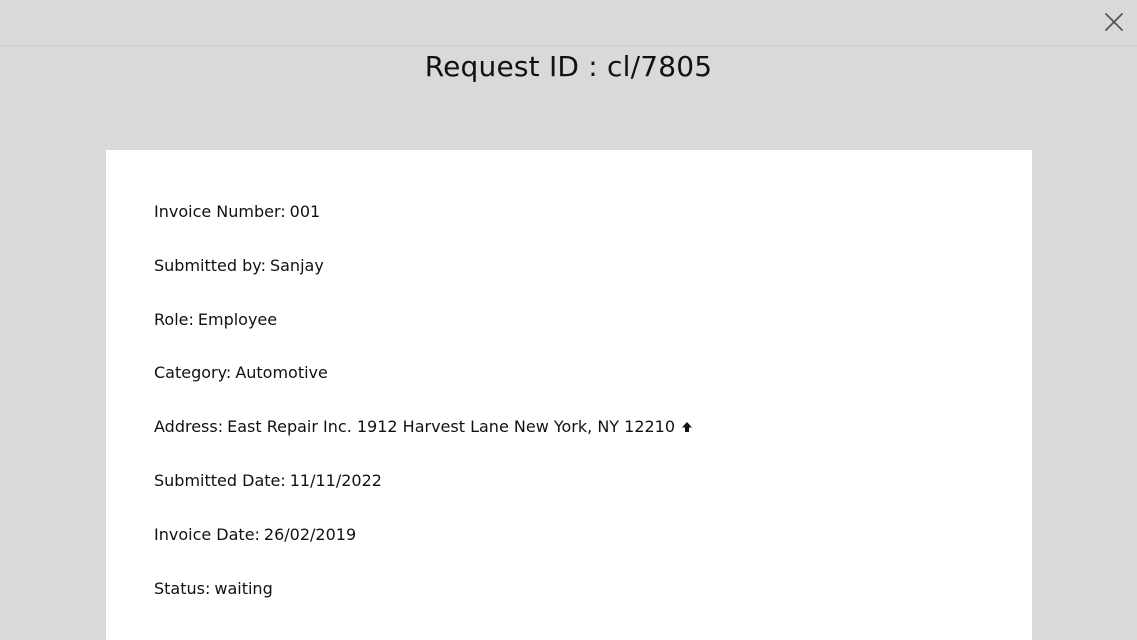 The image size is (1137, 640). I want to click on invoice-number-row: Invoice Number: 001, so click(237, 212).